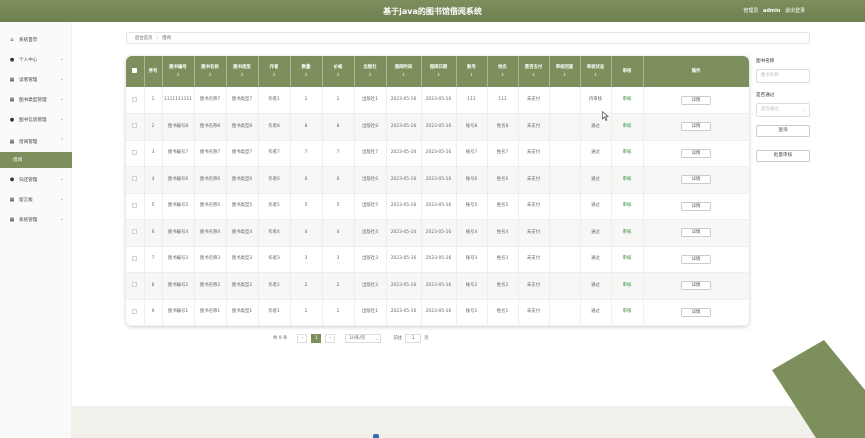 This screenshot has width=865, height=438. What do you see at coordinates (36, 120) in the screenshot?
I see `sidebar-item-book-info: ● 图书信息管理 ⌄` at bounding box center [36, 120].